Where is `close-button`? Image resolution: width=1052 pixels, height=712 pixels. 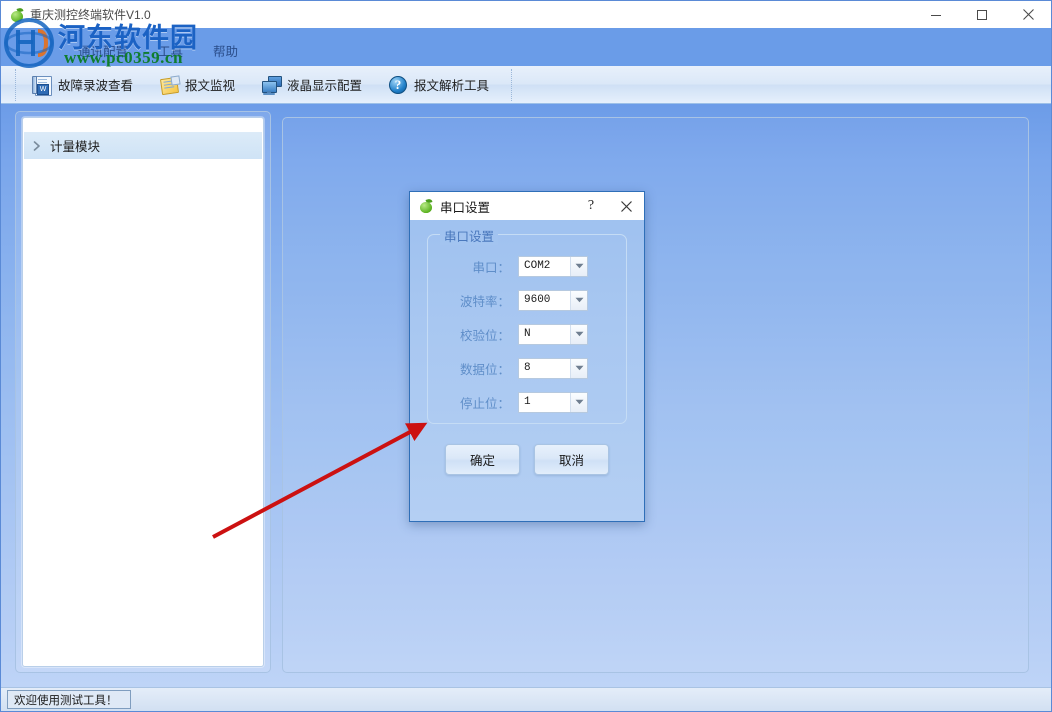
close-button is located at coordinates (1028, 14).